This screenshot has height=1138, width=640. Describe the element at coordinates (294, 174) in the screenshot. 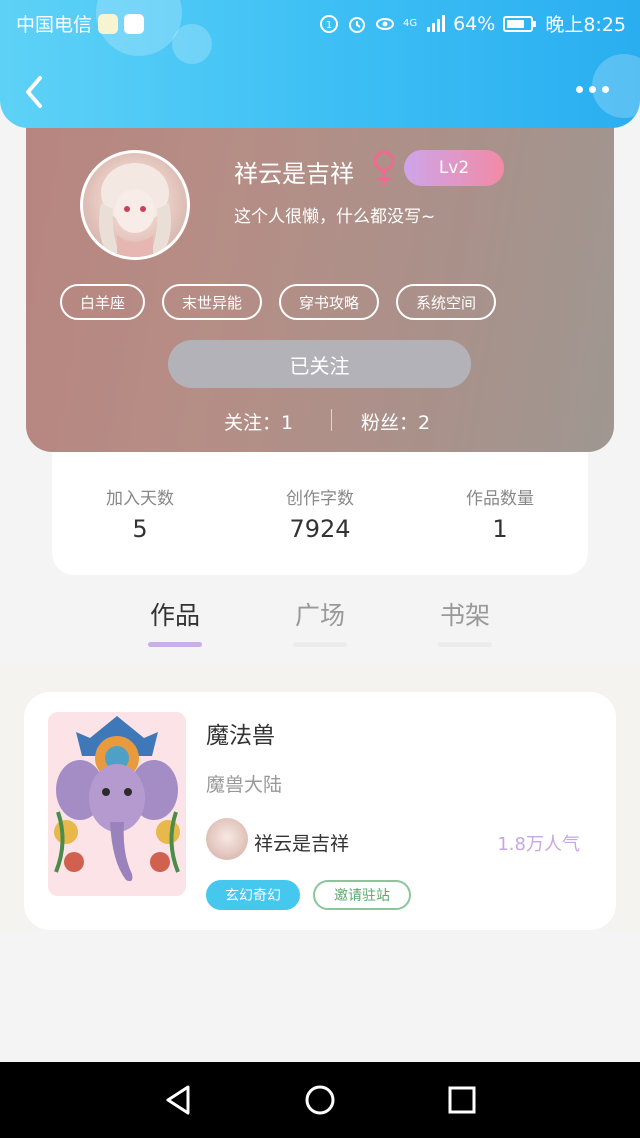

I see `username: 祥云是吉祥` at that location.